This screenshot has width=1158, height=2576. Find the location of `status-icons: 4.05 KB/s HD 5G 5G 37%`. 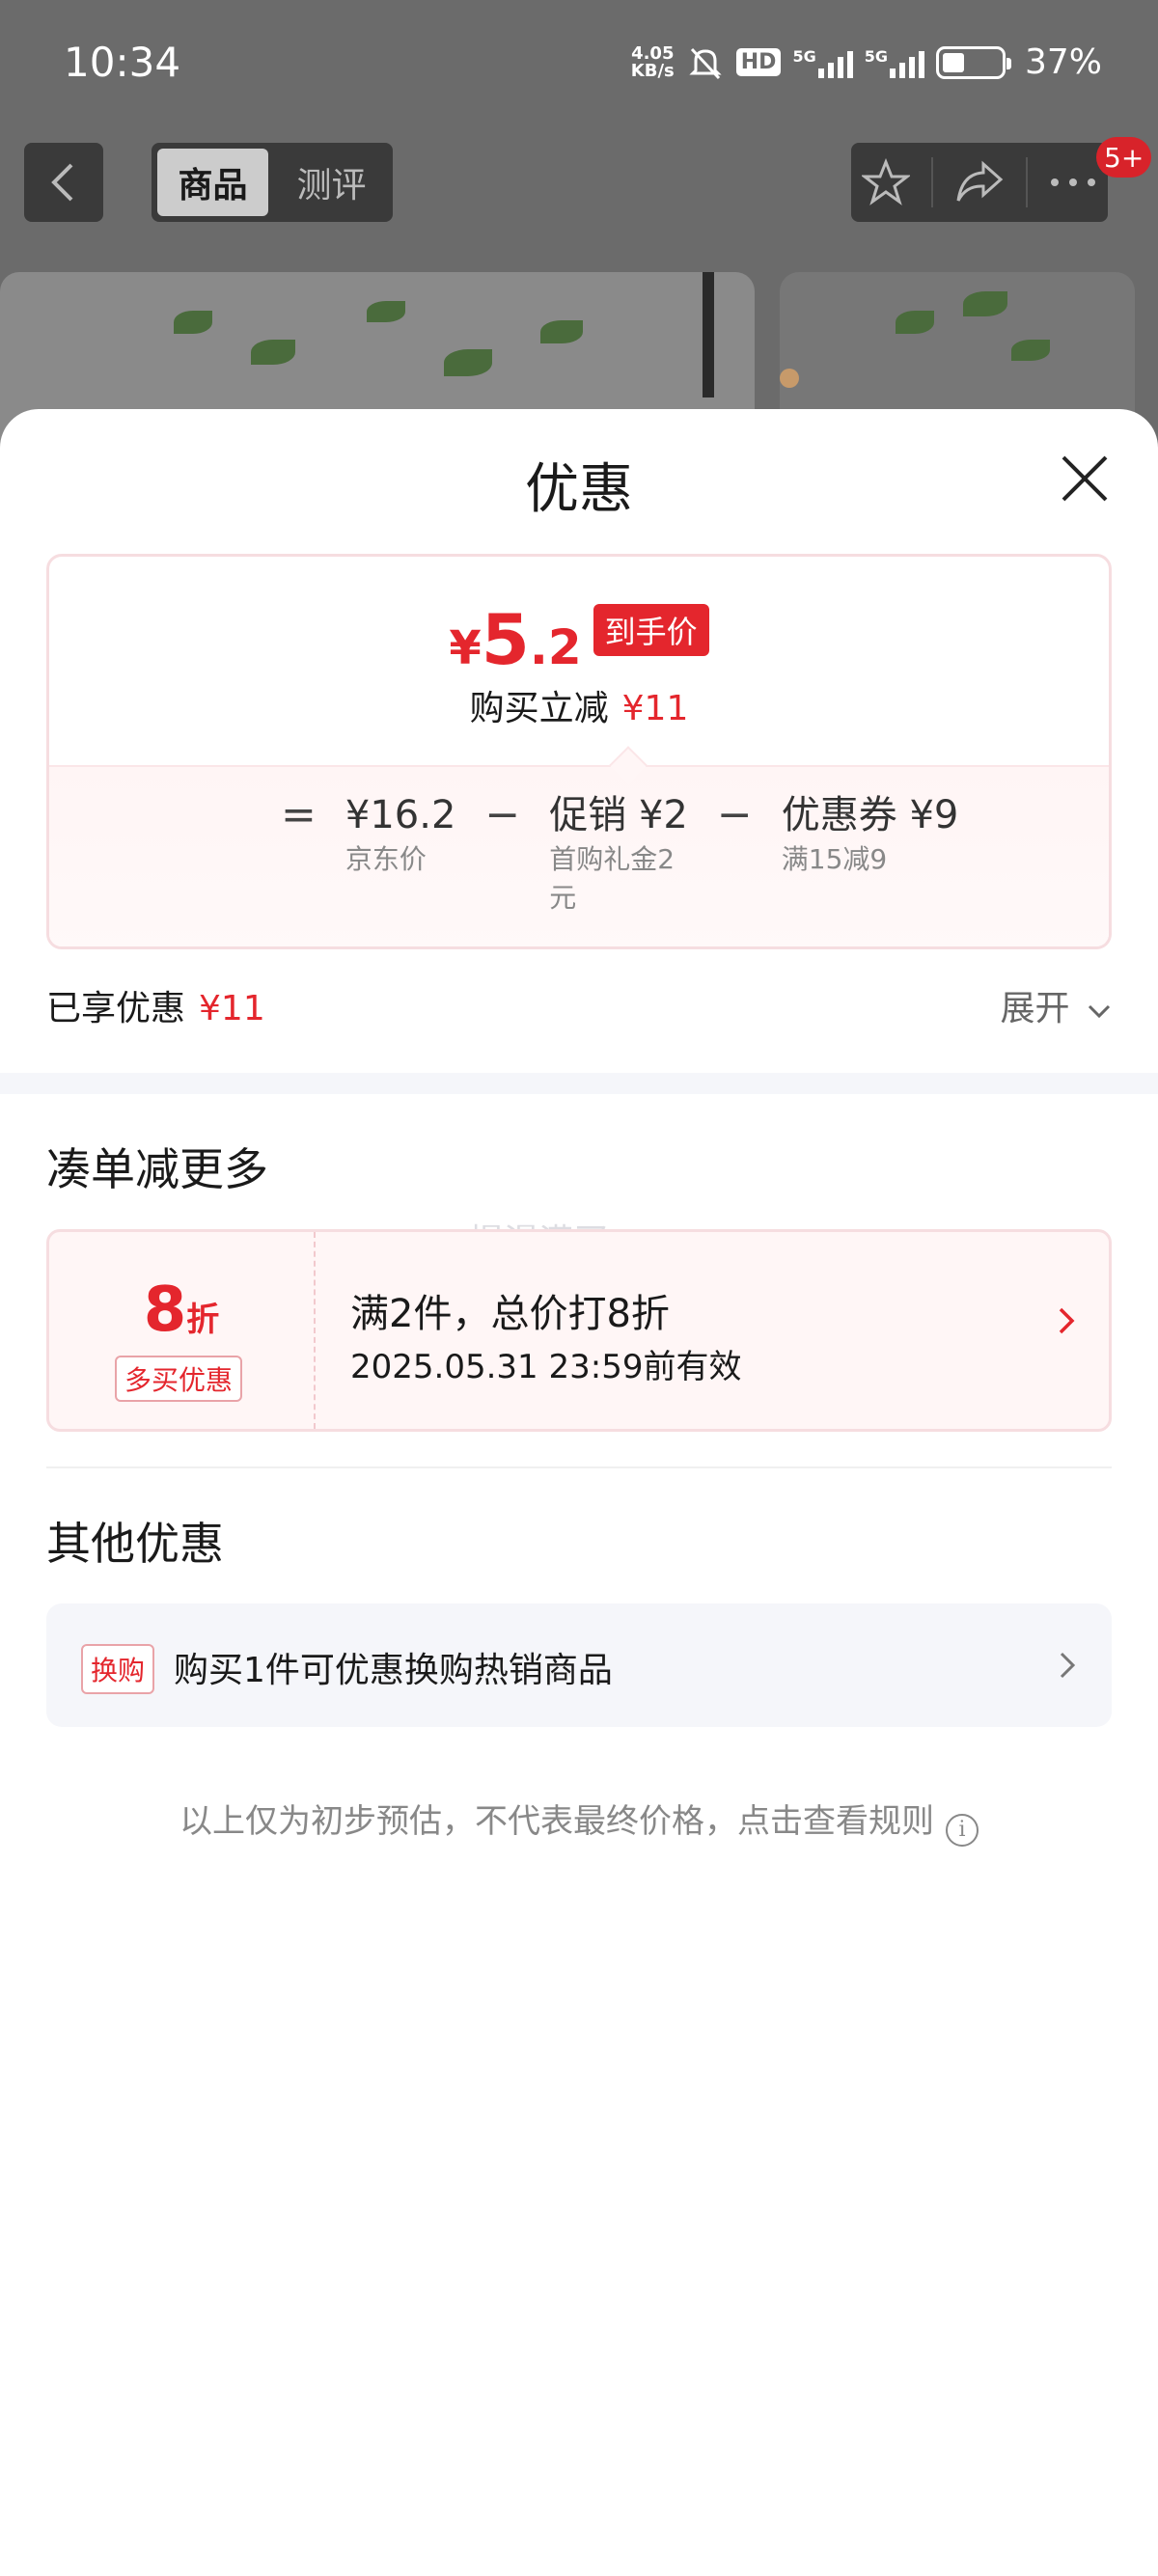

status-icons: 4.05 KB/s HD 5G 5G 37% is located at coordinates (866, 62).